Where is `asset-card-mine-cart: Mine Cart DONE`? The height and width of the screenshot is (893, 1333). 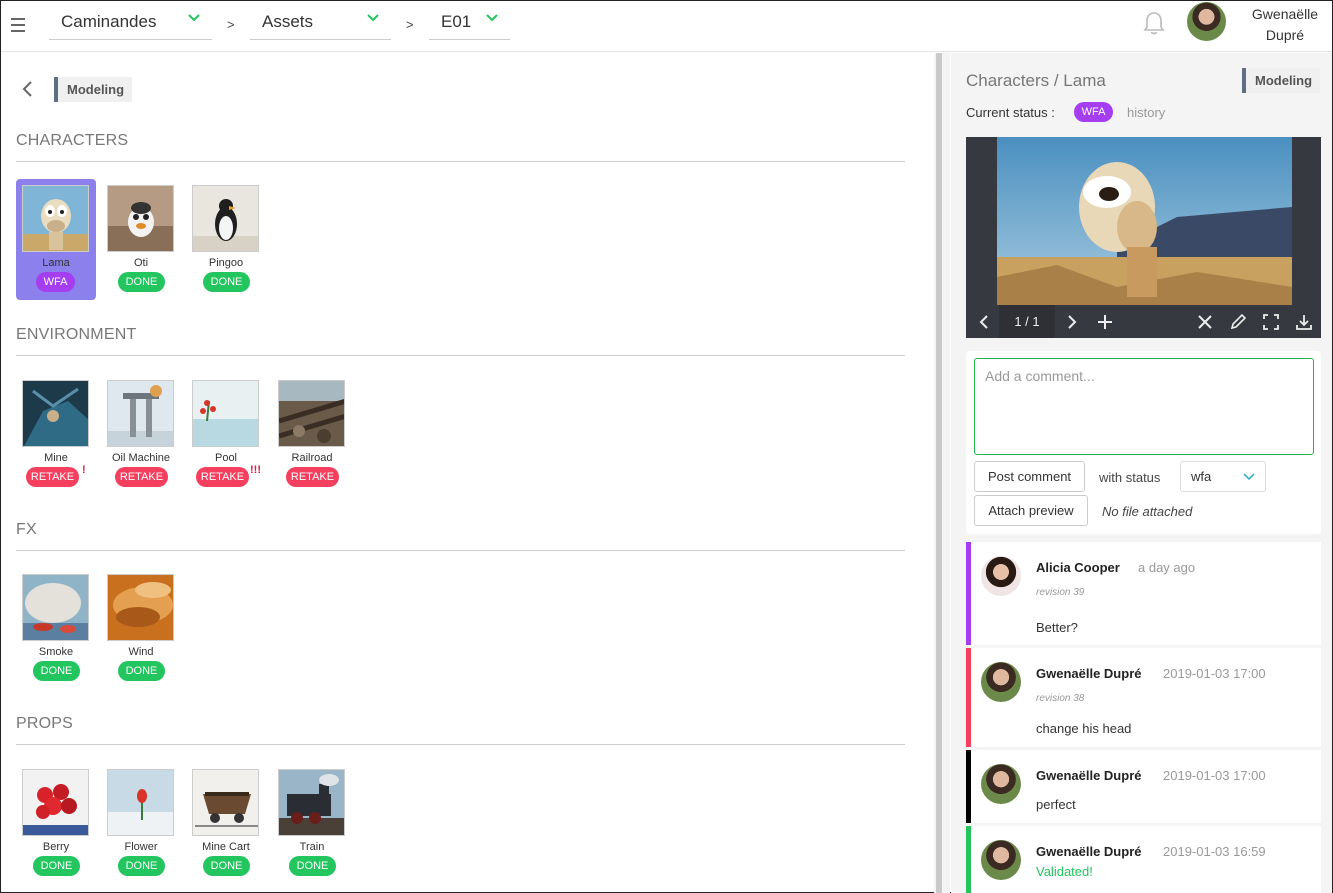 asset-card-mine-cart: Mine Cart DONE is located at coordinates (226, 823).